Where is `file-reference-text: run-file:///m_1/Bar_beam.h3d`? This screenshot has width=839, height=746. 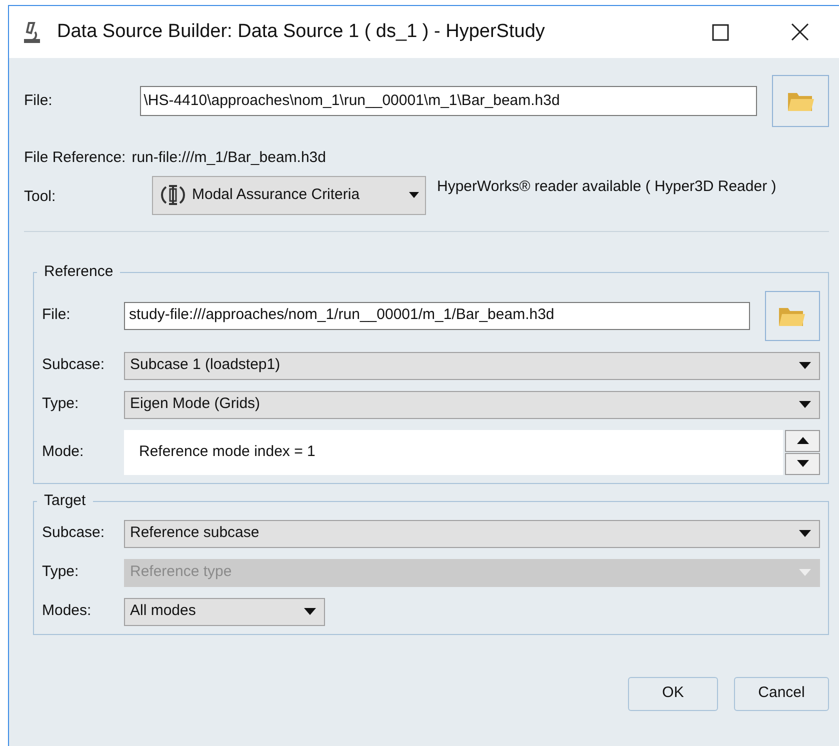 file-reference-text: run-file:///m_1/Bar_beam.h3d is located at coordinates (229, 158).